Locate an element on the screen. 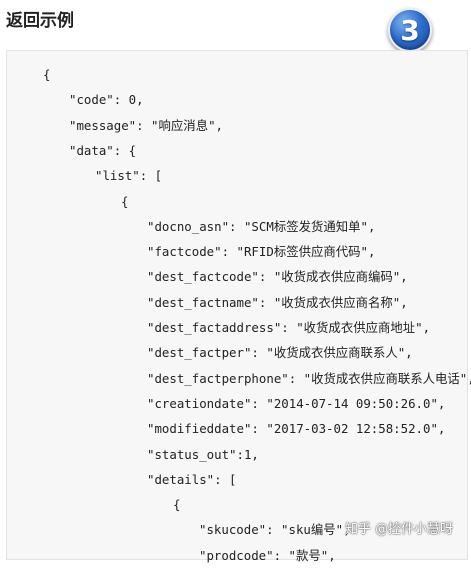 Image resolution: width=471 pixels, height=568 pixels. code-line: "docno_asn": "SCM标签发货通知单", is located at coordinates (261, 226).